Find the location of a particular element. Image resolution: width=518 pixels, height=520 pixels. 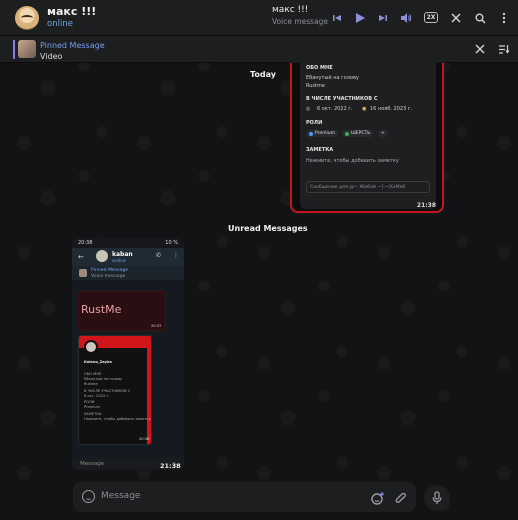

rustme-image: RustMe 20:37 is located at coordinates (122, 311).